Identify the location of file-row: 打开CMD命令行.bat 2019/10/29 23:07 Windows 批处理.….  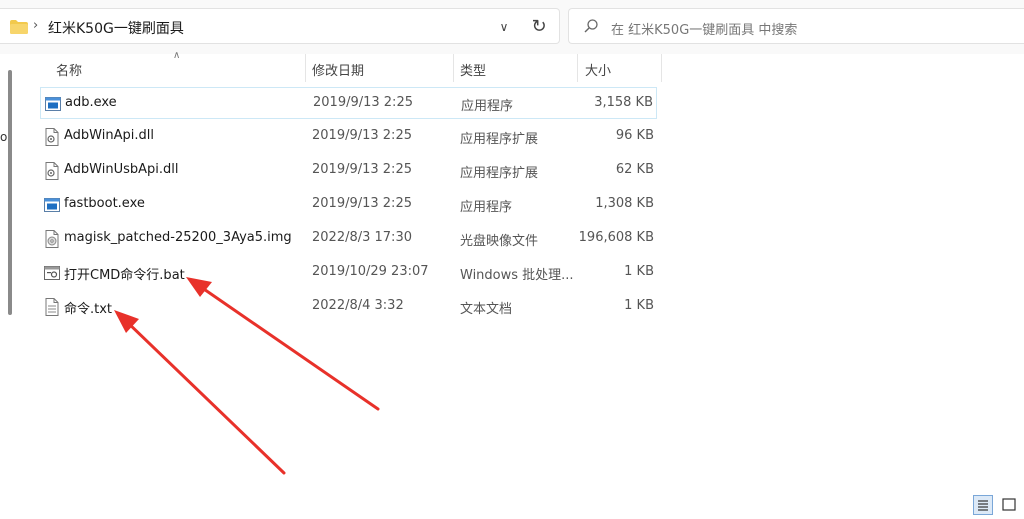
(348, 273).